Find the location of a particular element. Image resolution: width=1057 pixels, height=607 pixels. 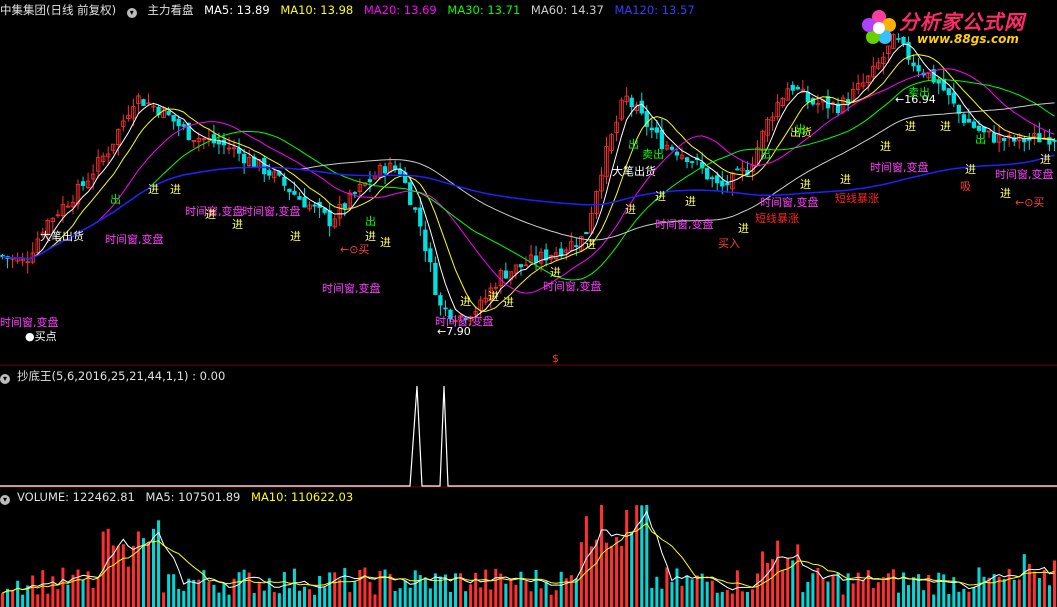

sell-label: 卖出 is located at coordinates (653, 154).